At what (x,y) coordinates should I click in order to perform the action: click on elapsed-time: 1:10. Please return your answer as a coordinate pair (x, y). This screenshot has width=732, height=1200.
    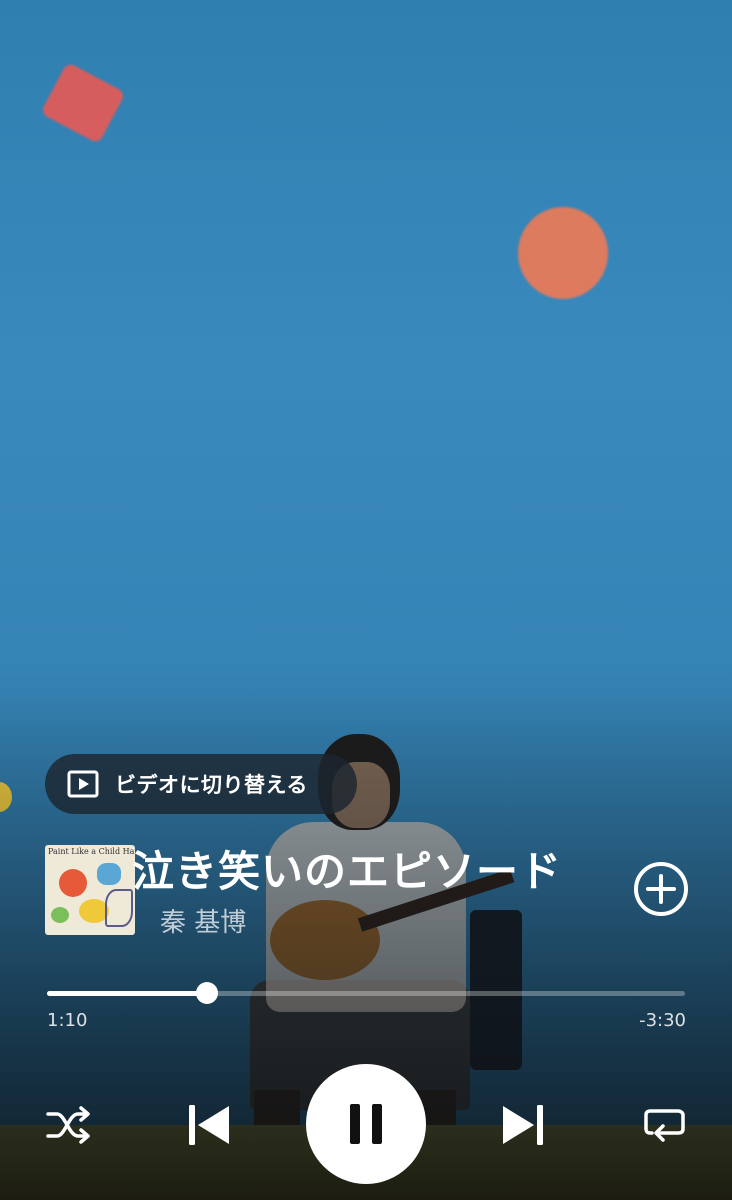
    Looking at the image, I should click on (67, 1020).